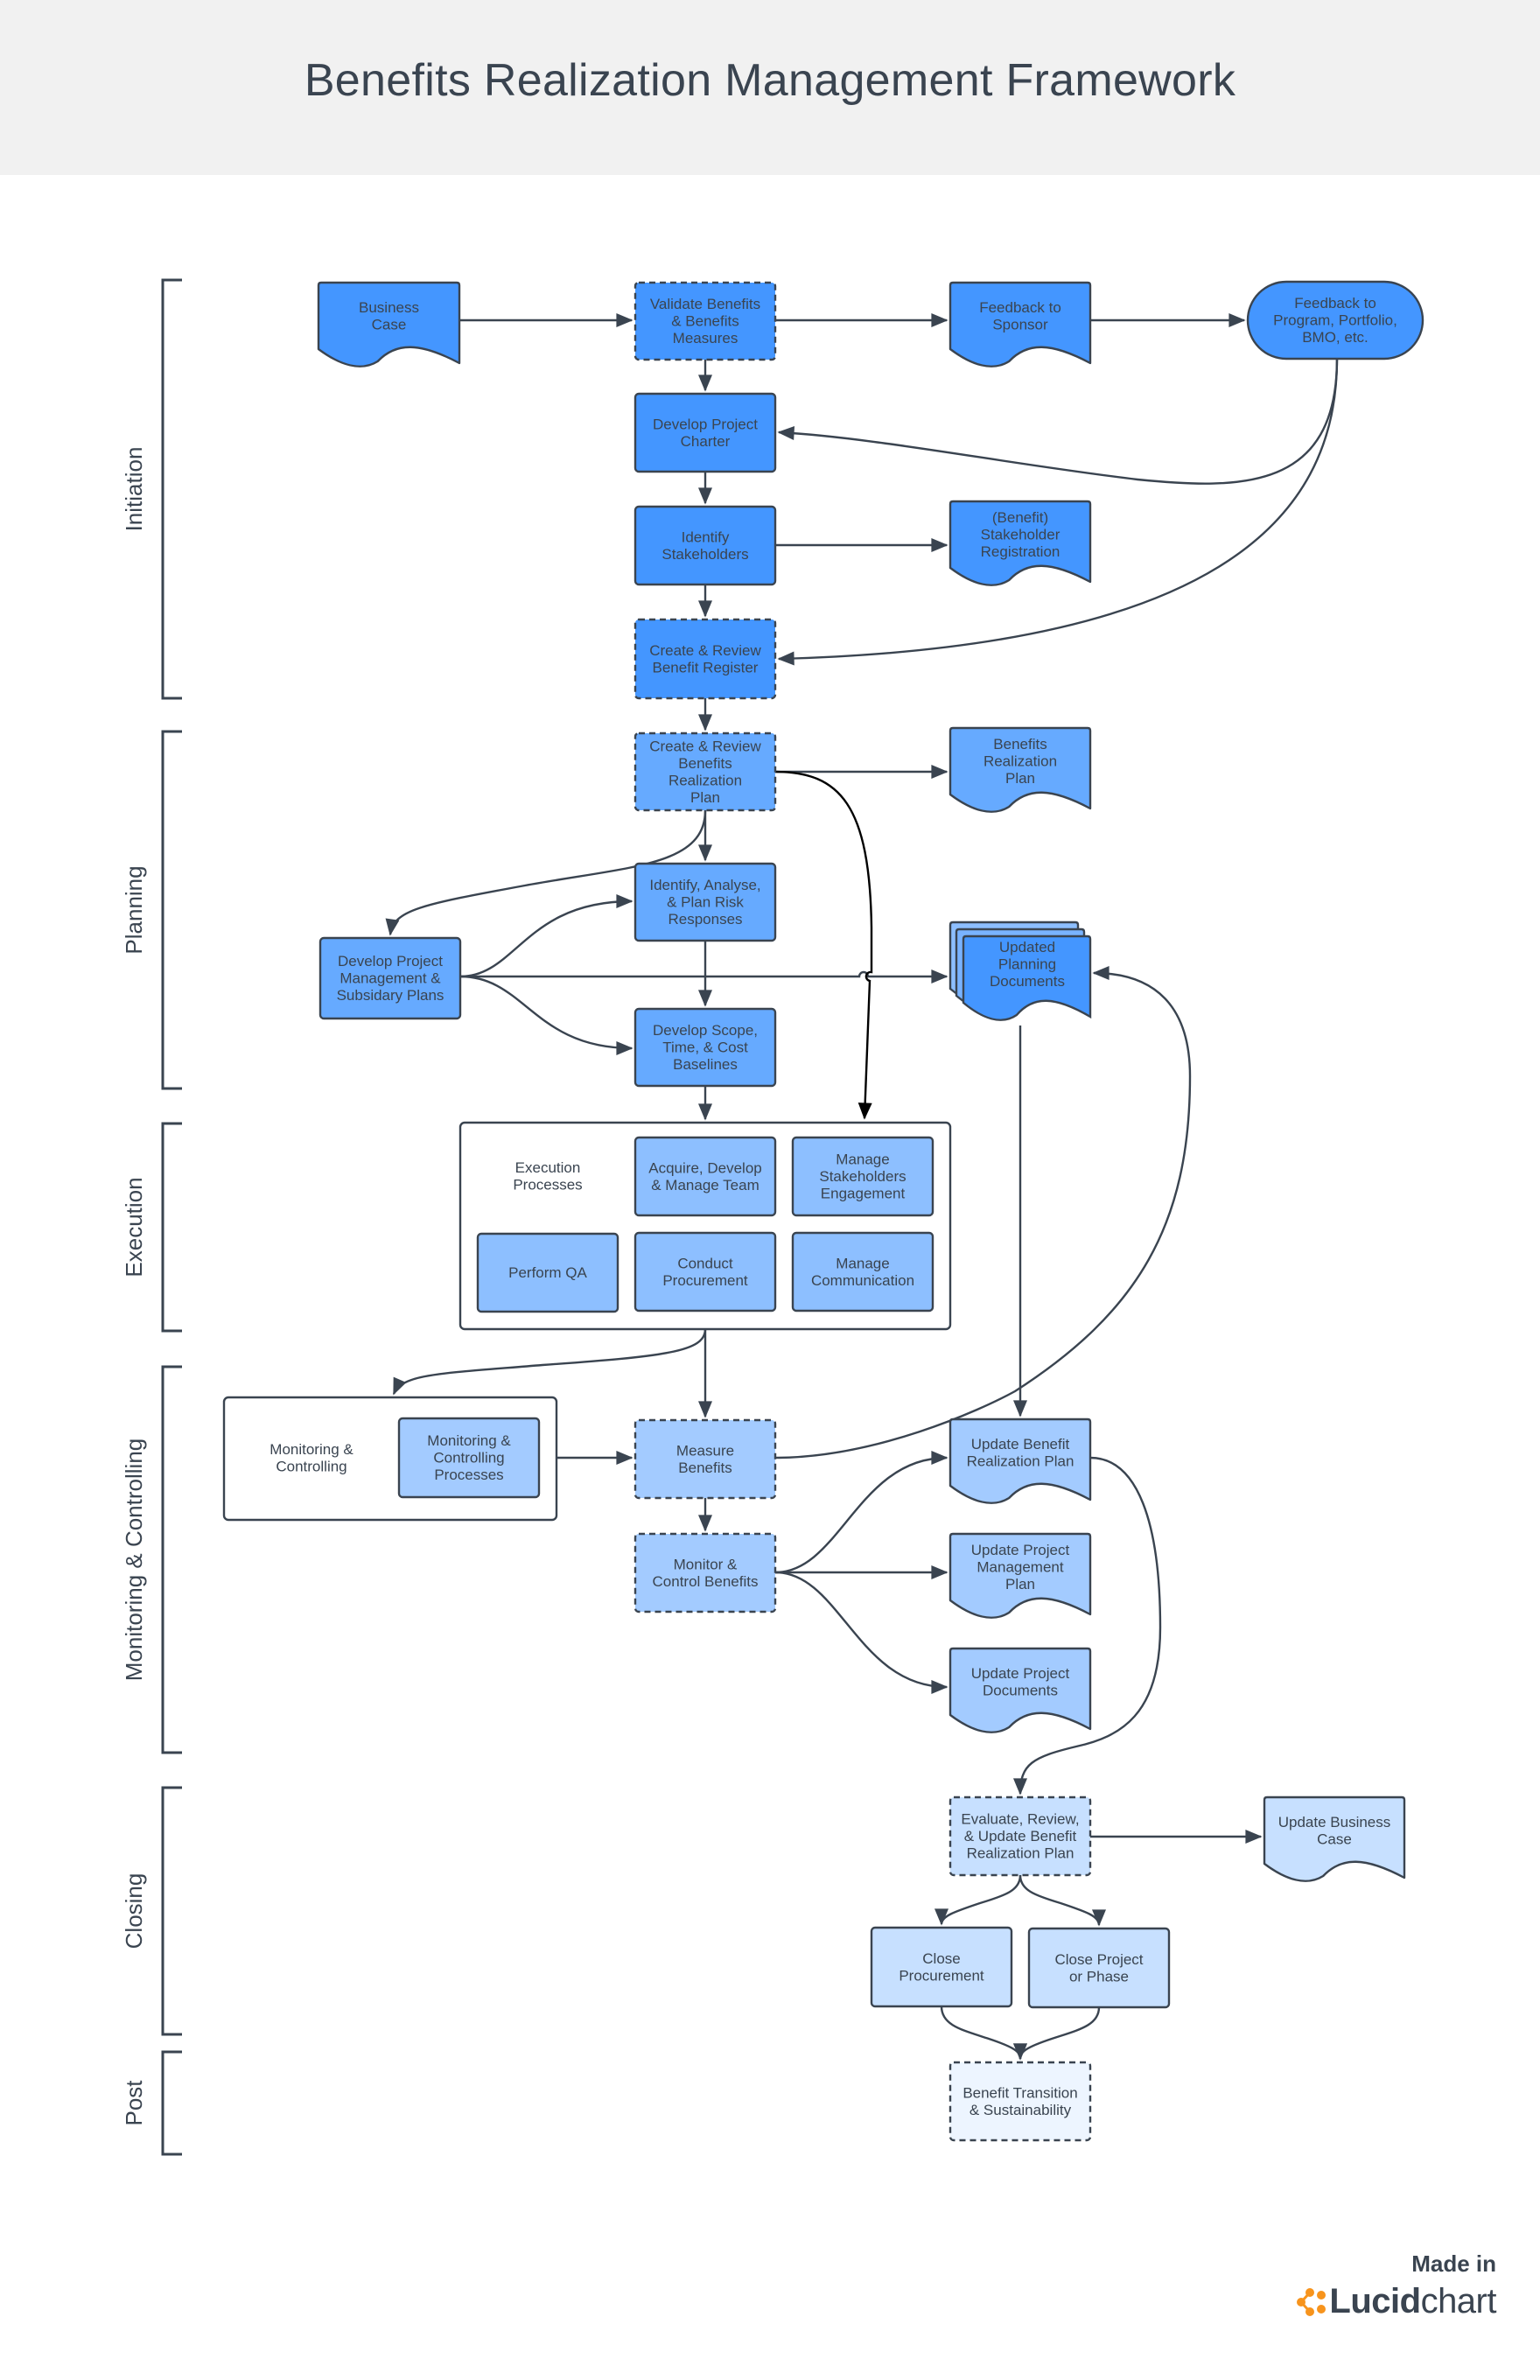  I want to click on brand-light: chart, so click(1458, 2301).